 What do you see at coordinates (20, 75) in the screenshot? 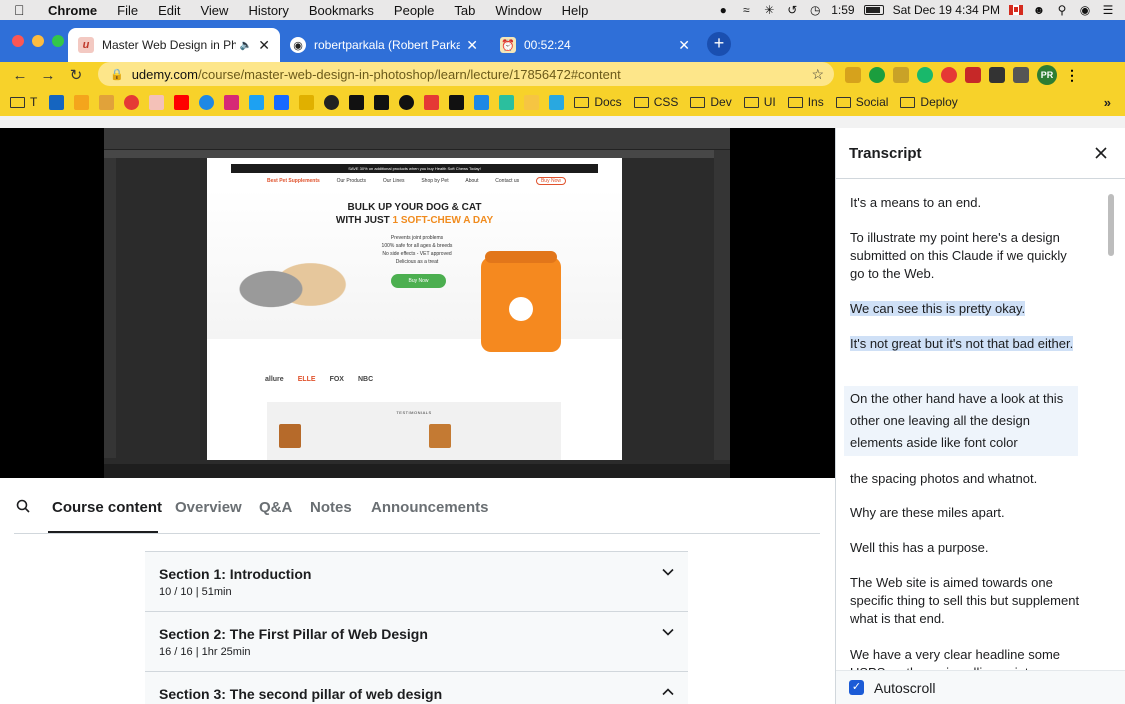
I see `back-arrow-icon: ←` at bounding box center [20, 75].